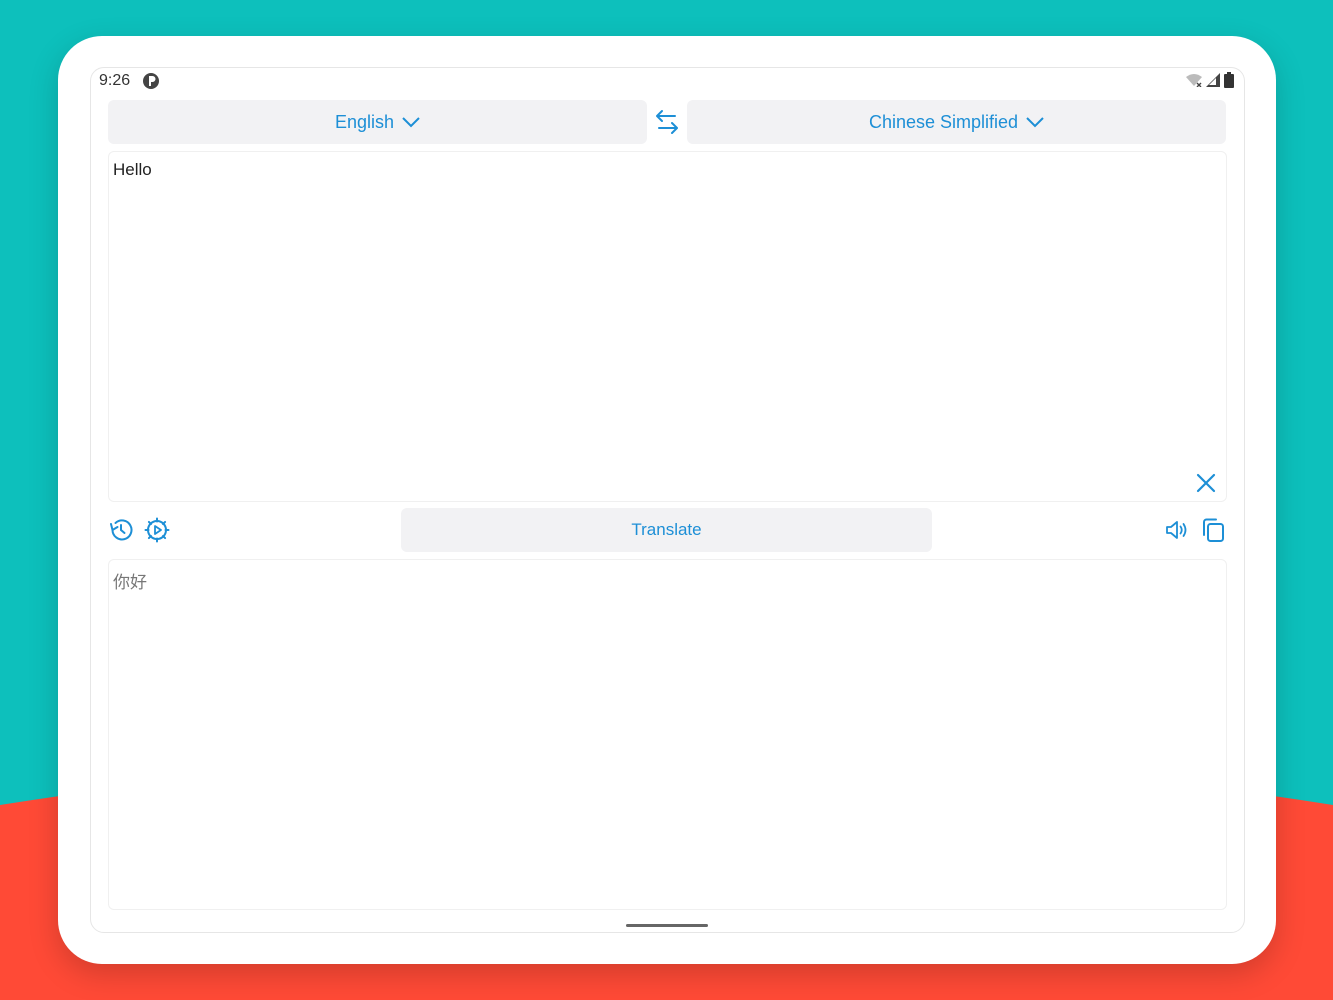  I want to click on home-indicator, so click(667, 925).